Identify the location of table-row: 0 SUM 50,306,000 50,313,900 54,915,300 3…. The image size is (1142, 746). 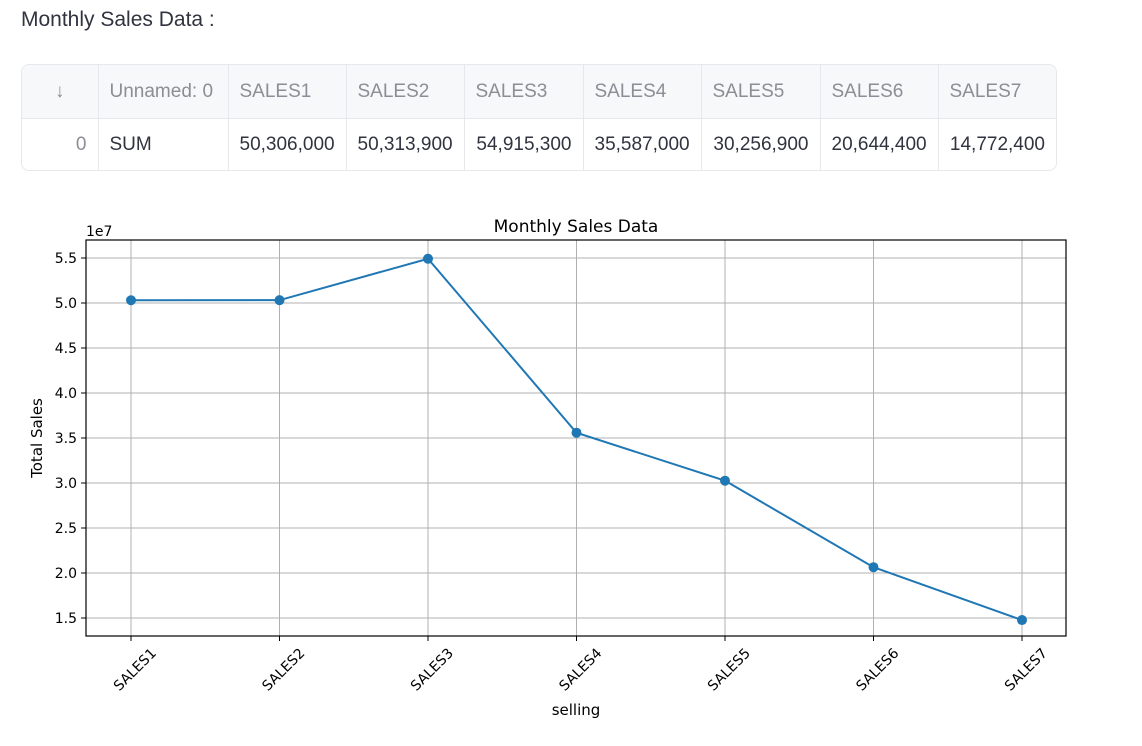
(539, 144).